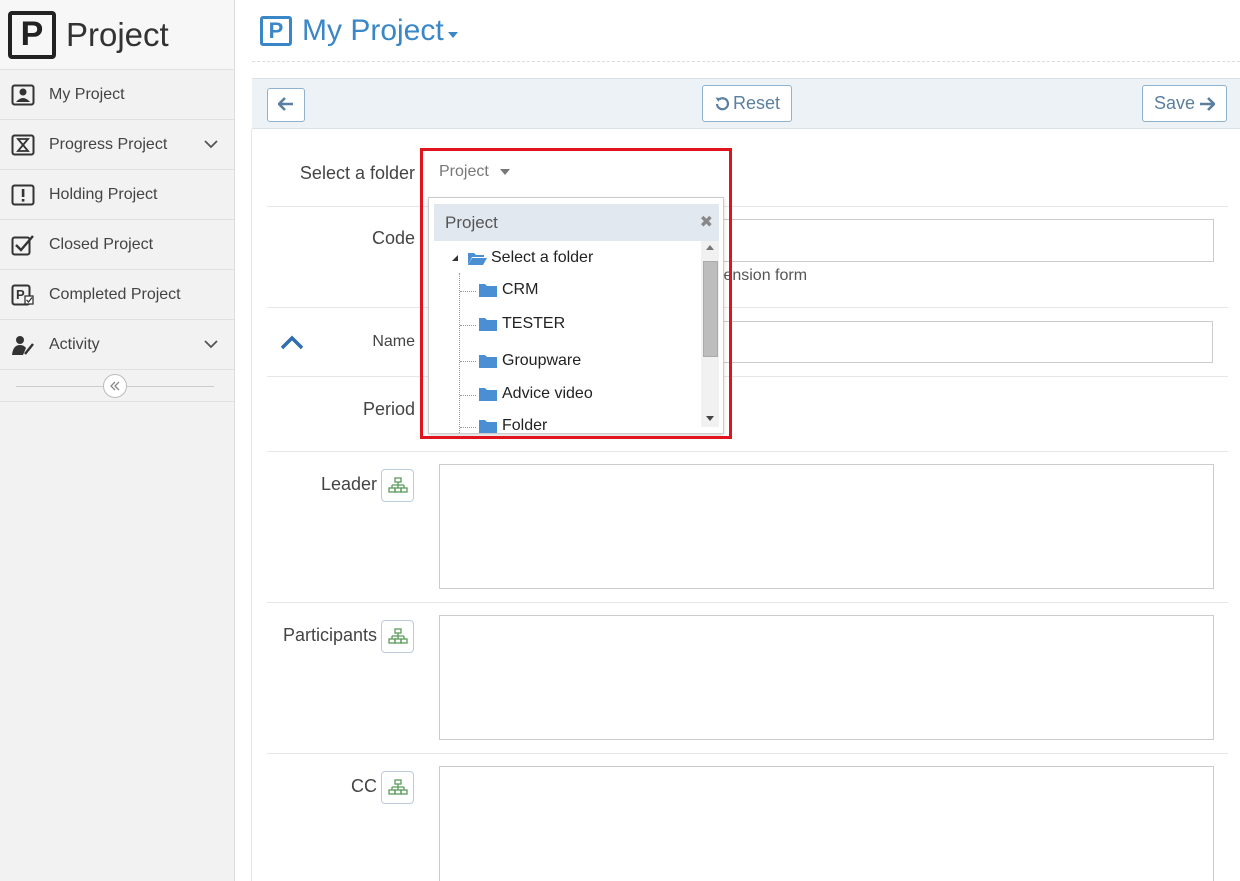  I want to click on exclamation-box-icon, so click(23, 195).